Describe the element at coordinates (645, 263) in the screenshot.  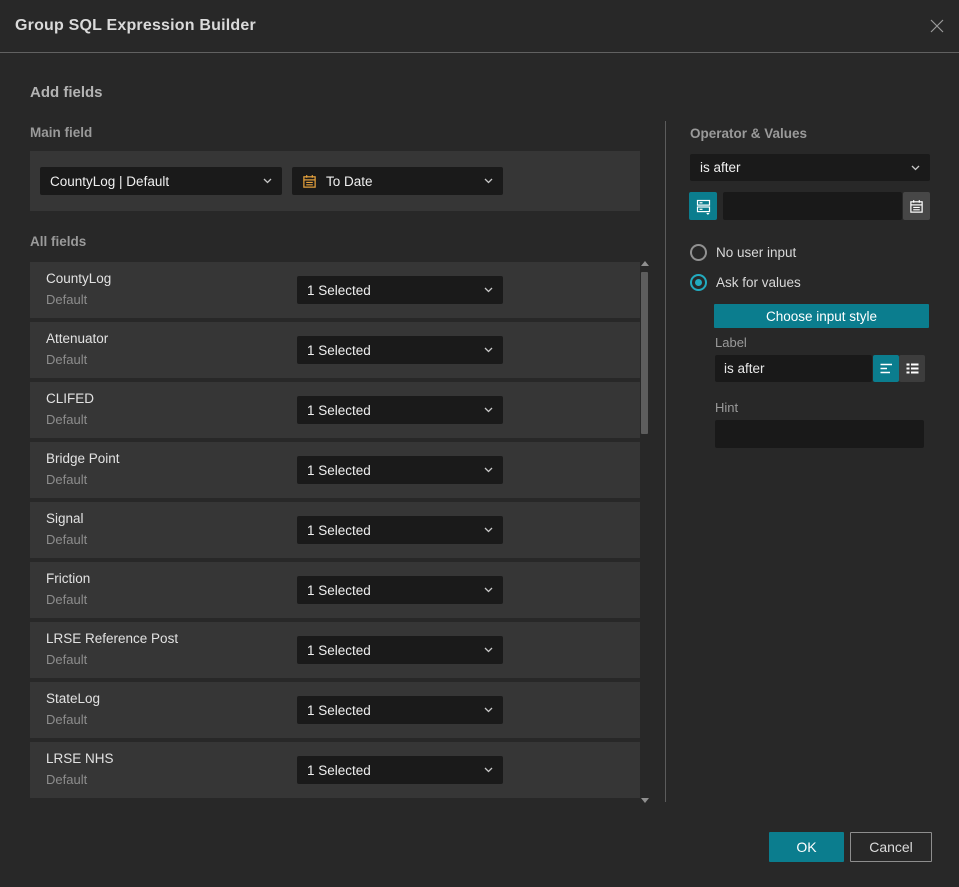
I see `scroll-up-arrow-icon` at that location.